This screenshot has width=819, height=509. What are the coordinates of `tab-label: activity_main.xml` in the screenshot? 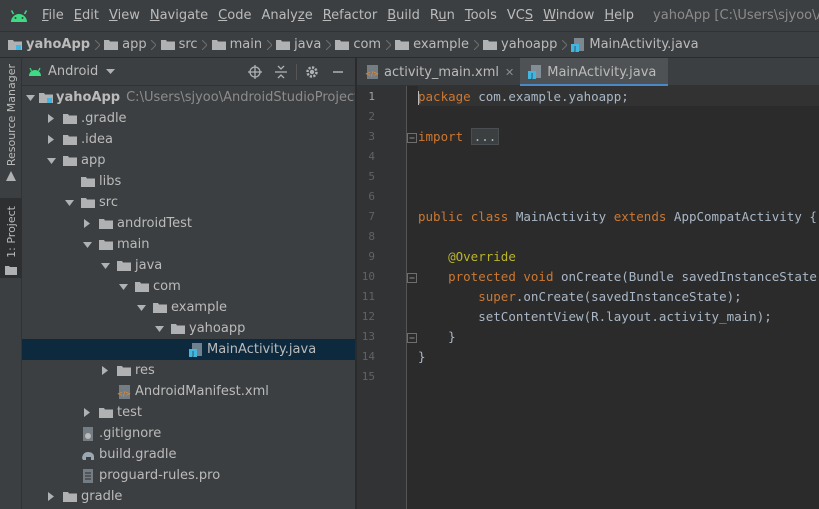 It's located at (442, 72).